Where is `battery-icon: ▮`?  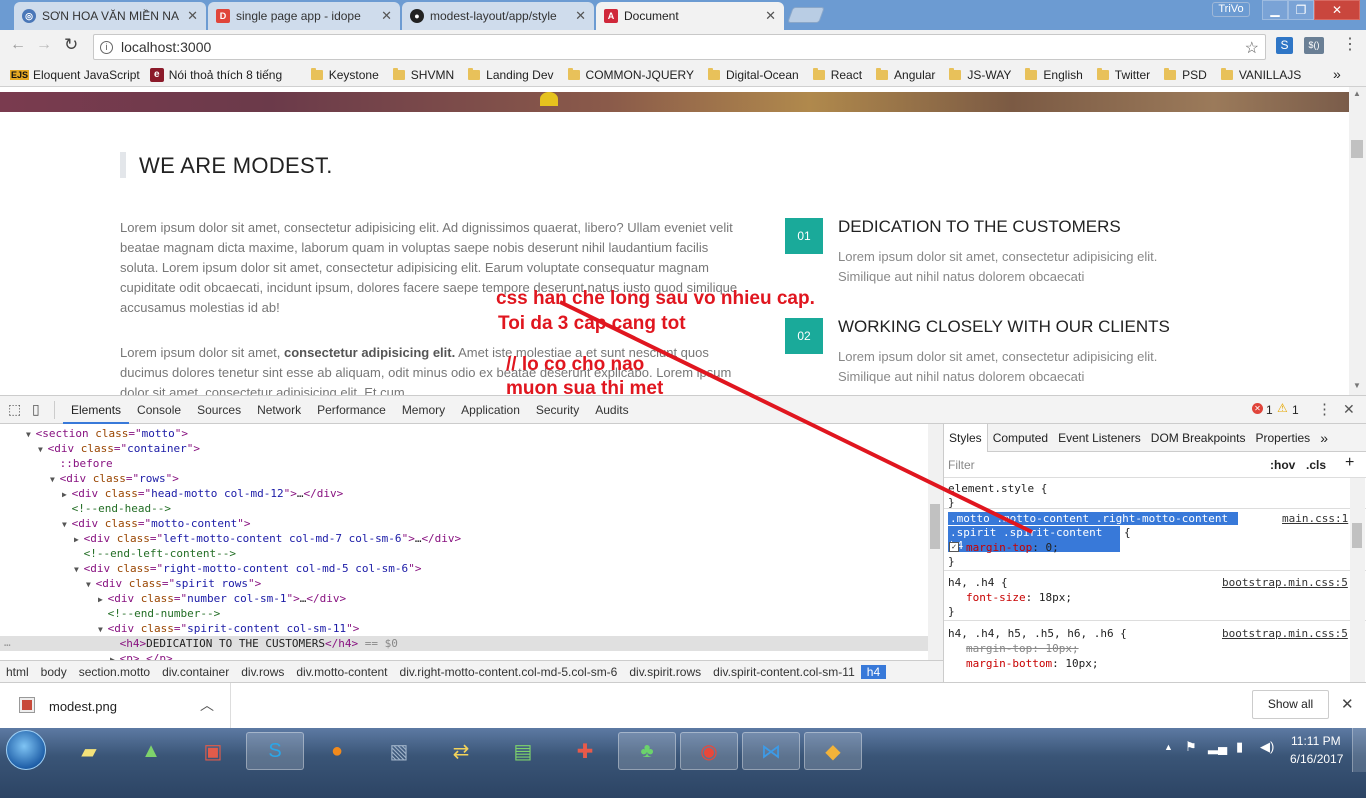 battery-icon: ▮ is located at coordinates (1239, 747).